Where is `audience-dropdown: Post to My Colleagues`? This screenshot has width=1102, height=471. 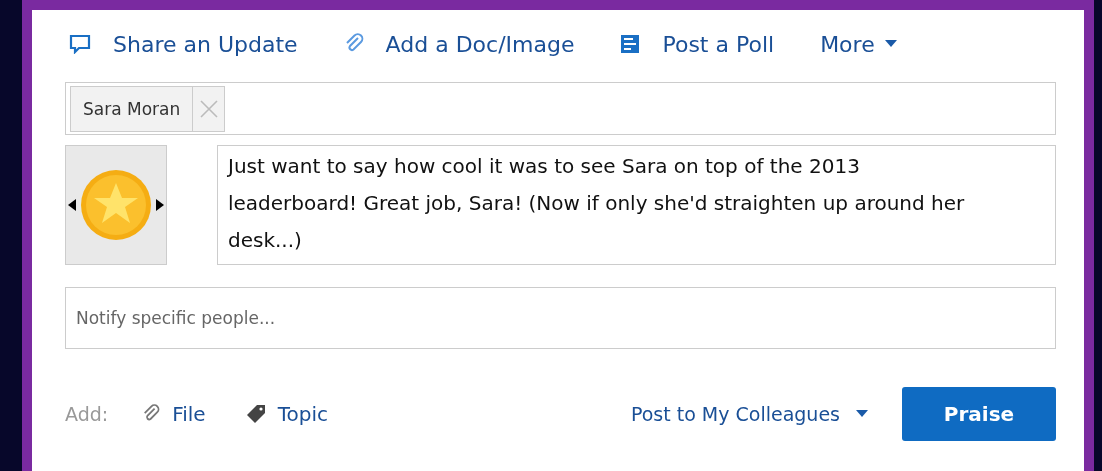 audience-dropdown: Post to My Colleagues is located at coordinates (749, 414).